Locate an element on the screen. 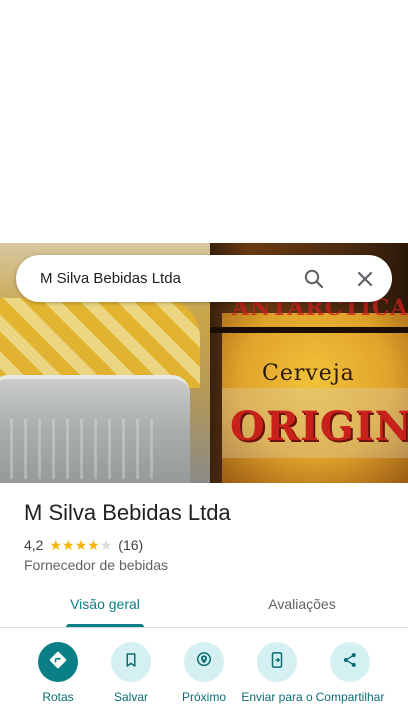 The height and width of the screenshot is (726, 408). review-count: (16) is located at coordinates (130, 545).